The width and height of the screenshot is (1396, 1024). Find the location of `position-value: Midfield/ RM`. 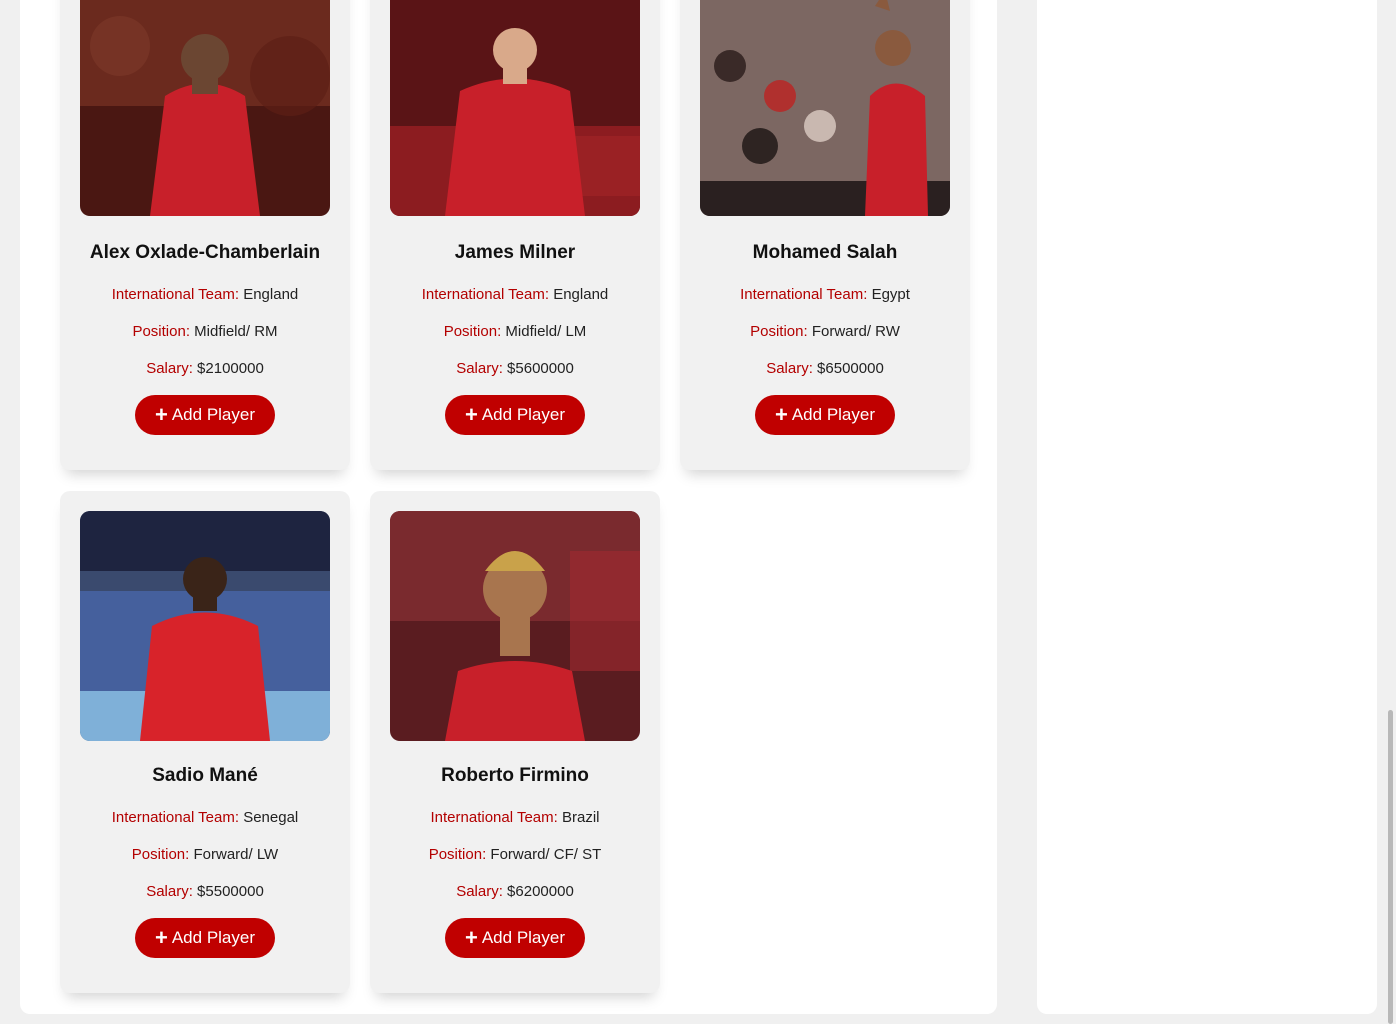

position-value: Midfield/ RM is located at coordinates (236, 331).